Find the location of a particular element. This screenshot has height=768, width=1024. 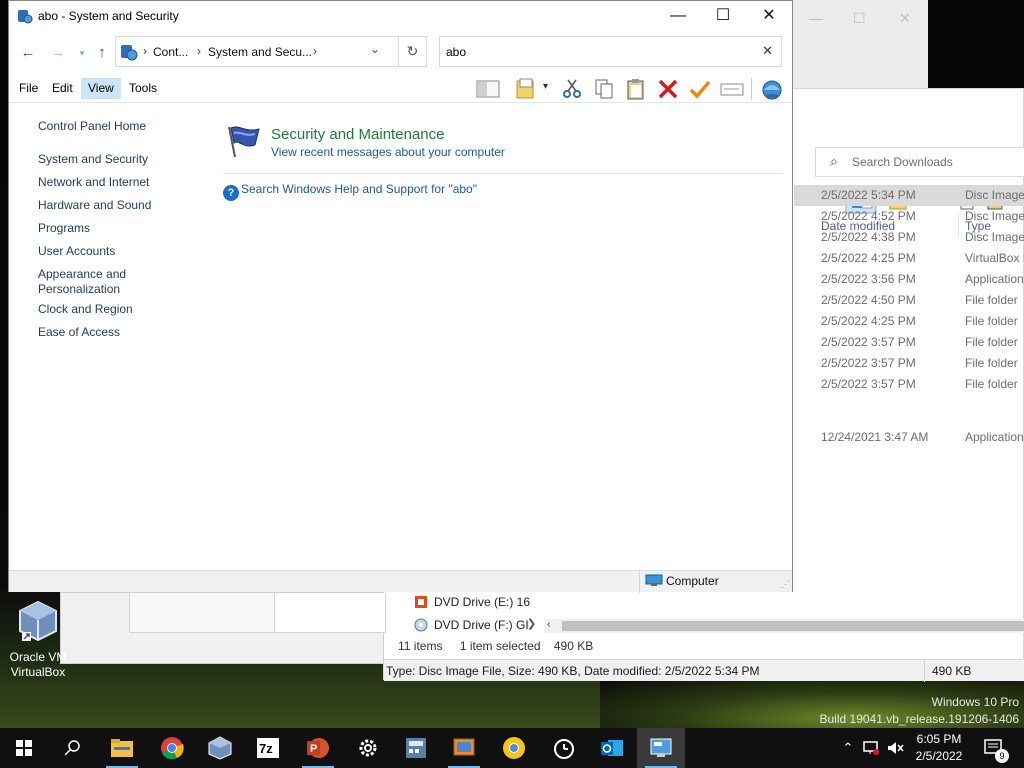

row-date-modified: 2/5/2022 5:34 PM is located at coordinates (868, 195).